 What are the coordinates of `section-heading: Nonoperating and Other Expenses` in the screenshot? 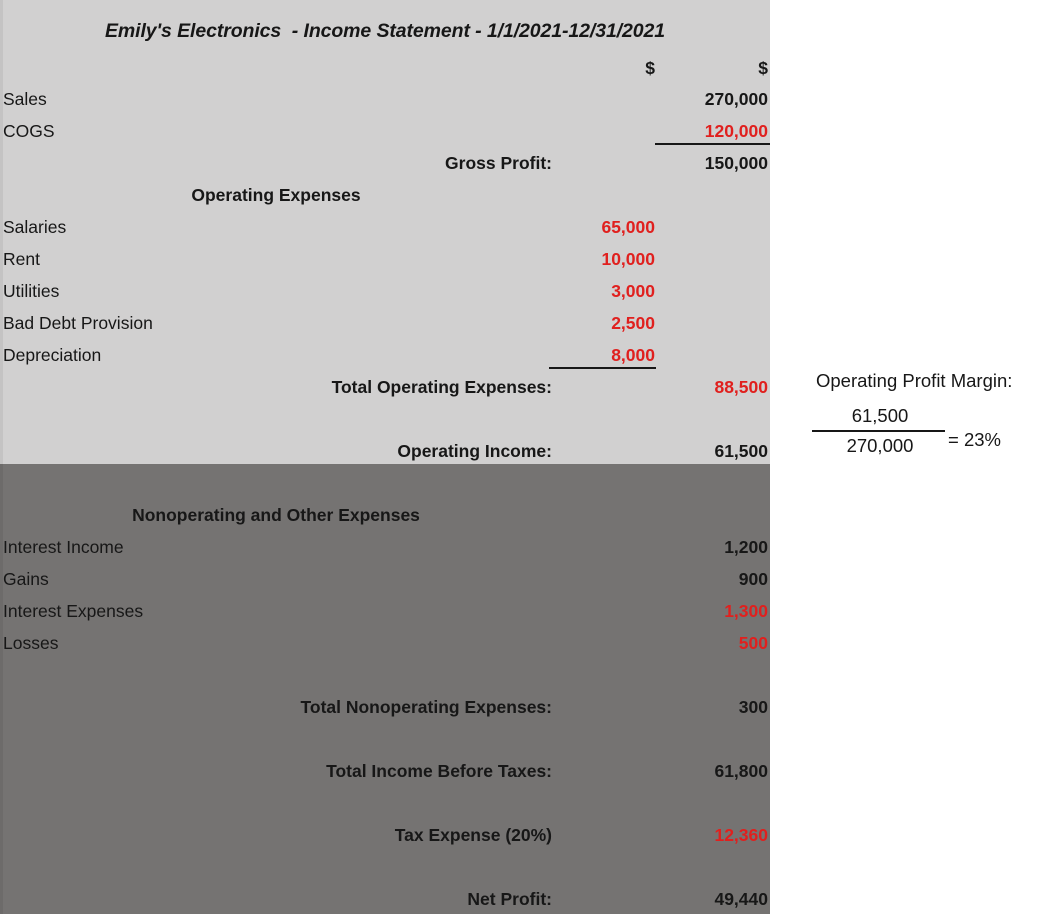 It's located at (276, 515).